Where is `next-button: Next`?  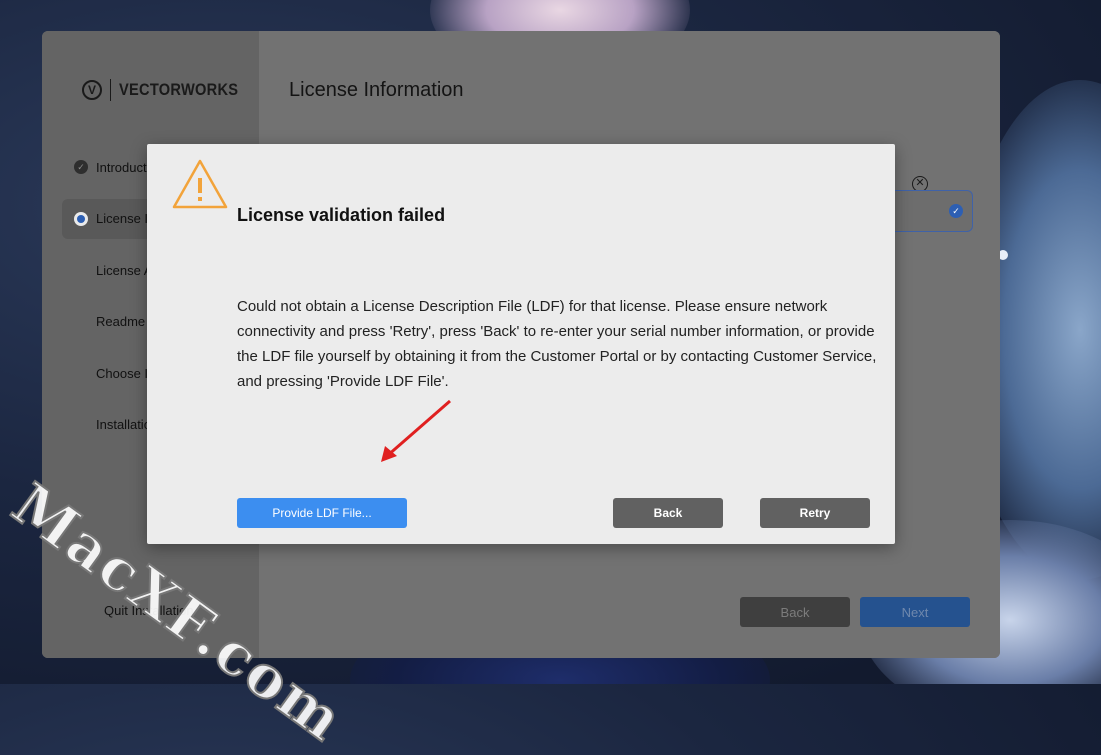
next-button: Next is located at coordinates (915, 612).